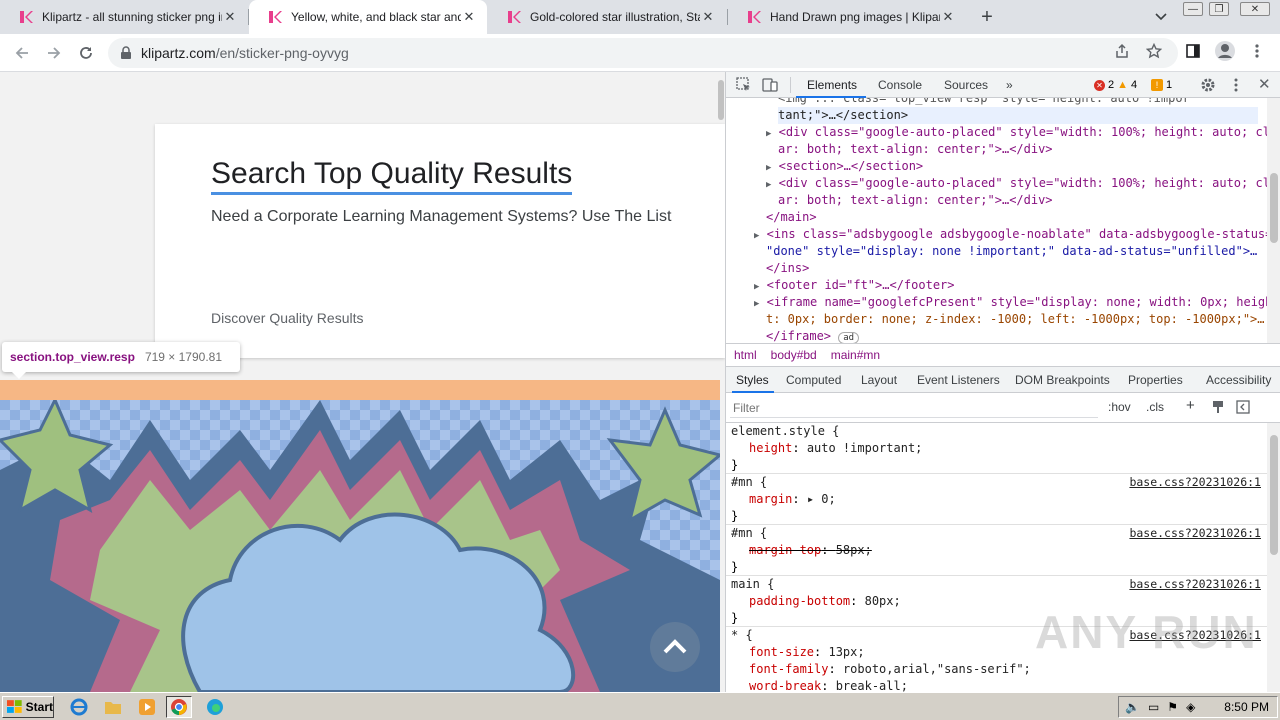  I want to click on css-value: break-all;, so click(872, 685).